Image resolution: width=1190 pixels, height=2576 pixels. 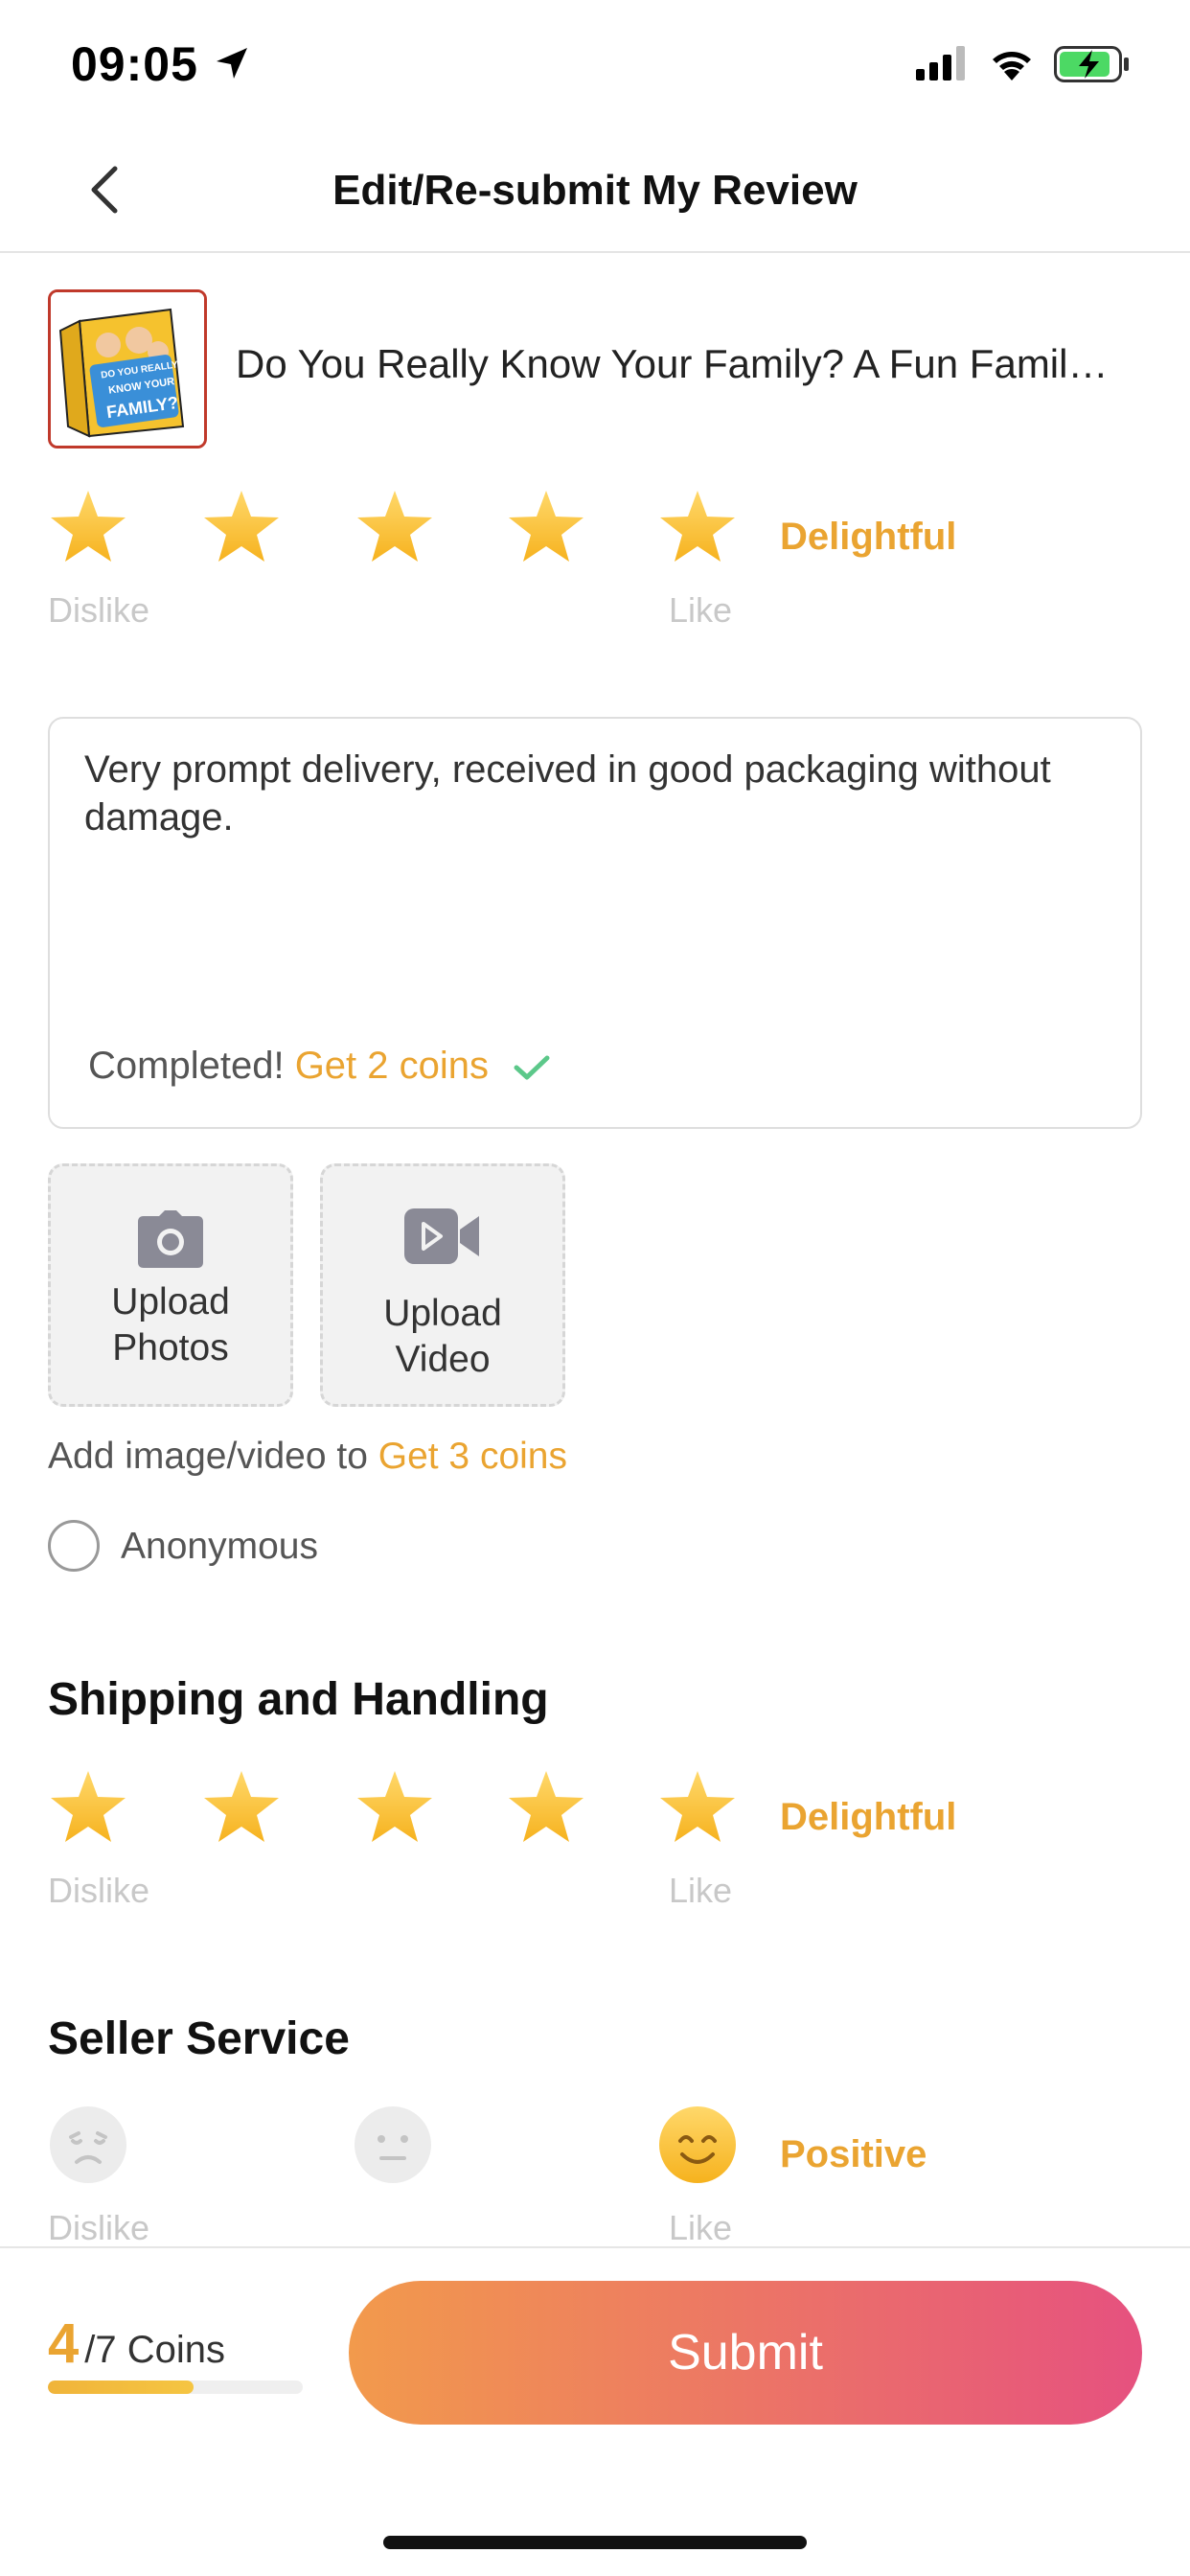 I want to click on camera-icon, so click(x=171, y=1239).